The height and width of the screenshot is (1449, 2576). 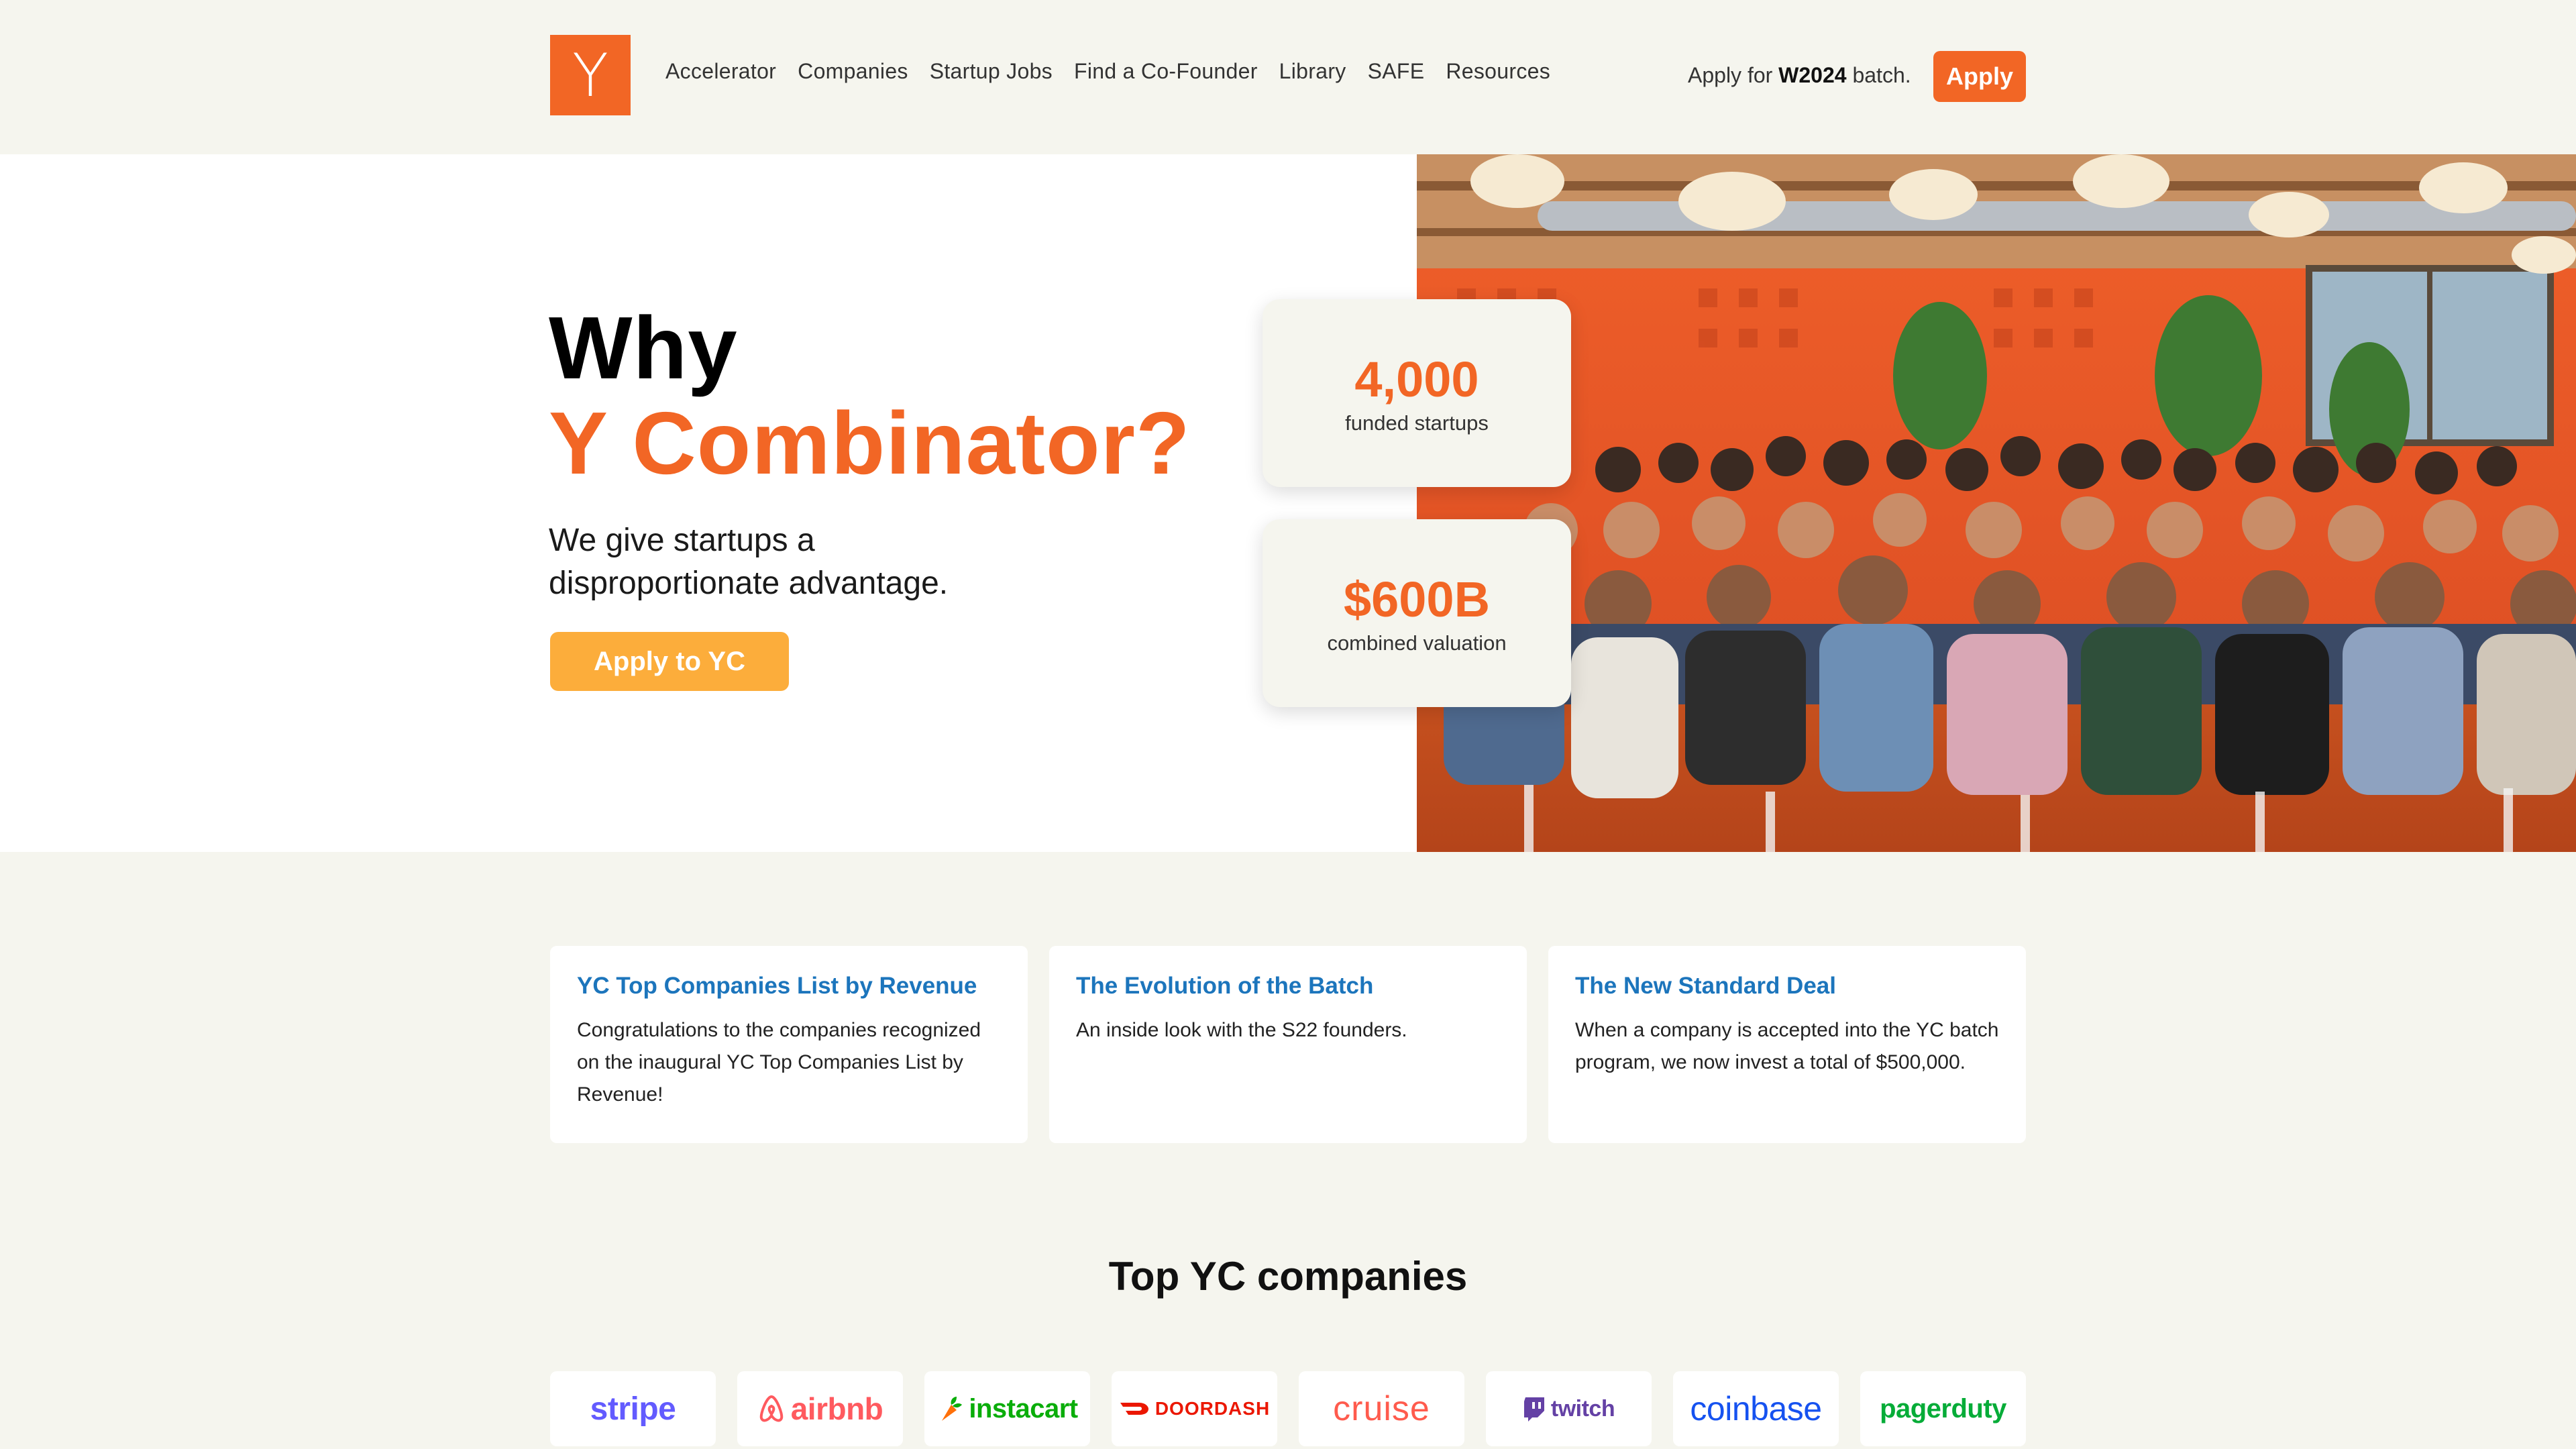 What do you see at coordinates (1417, 599) in the screenshot?
I see `stat-value: $600B` at bounding box center [1417, 599].